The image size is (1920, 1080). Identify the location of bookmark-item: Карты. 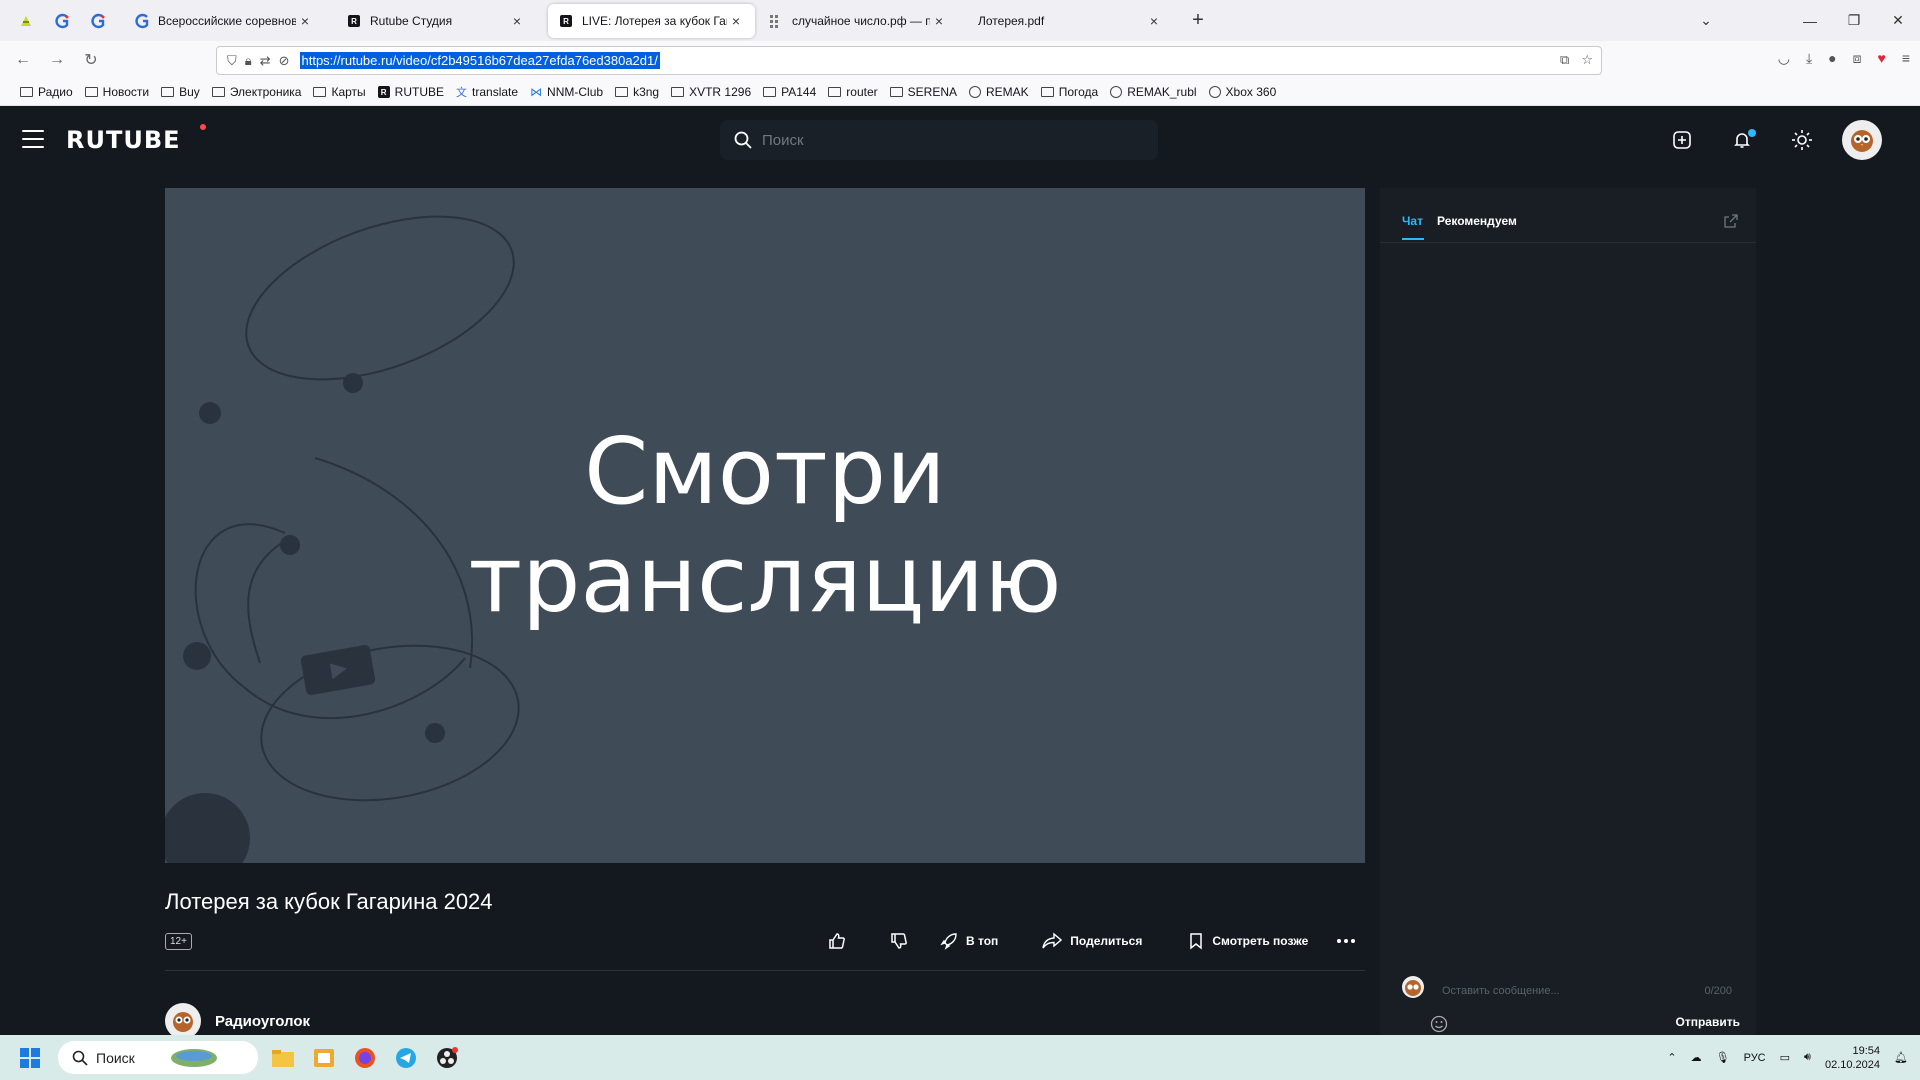
(339, 92).